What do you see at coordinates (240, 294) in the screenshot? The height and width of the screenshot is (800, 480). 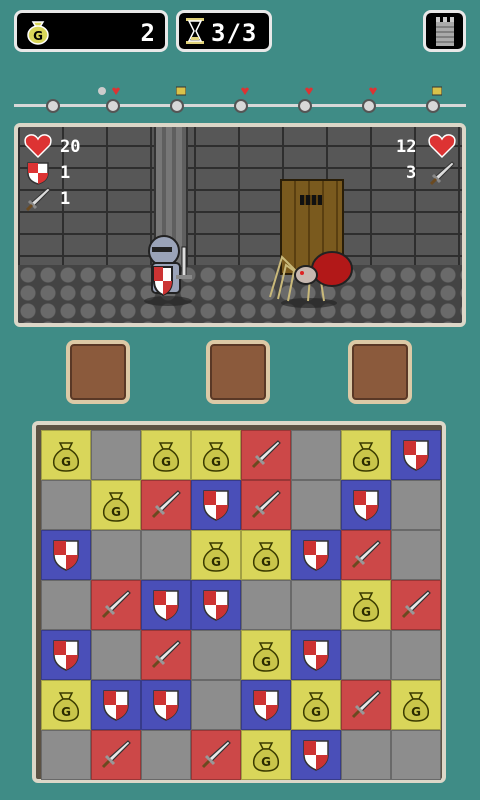 I see `cobblestone-floor` at bounding box center [240, 294].